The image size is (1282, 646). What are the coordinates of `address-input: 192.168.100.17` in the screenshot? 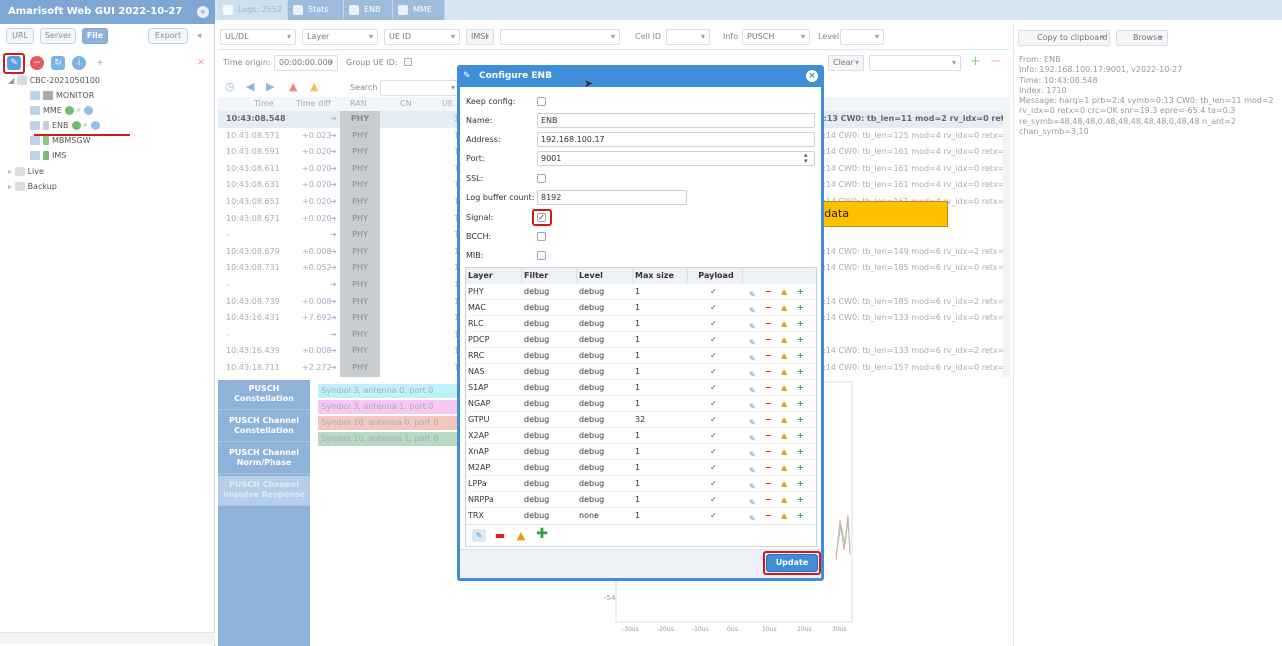 It's located at (676, 139).